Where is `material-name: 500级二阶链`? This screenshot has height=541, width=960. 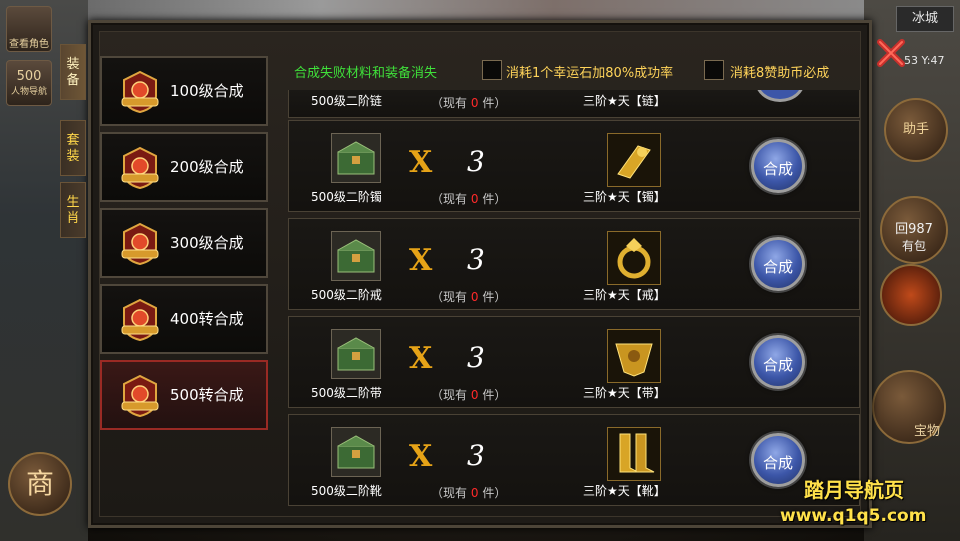
material-name: 500级二阶链 is located at coordinates (346, 101).